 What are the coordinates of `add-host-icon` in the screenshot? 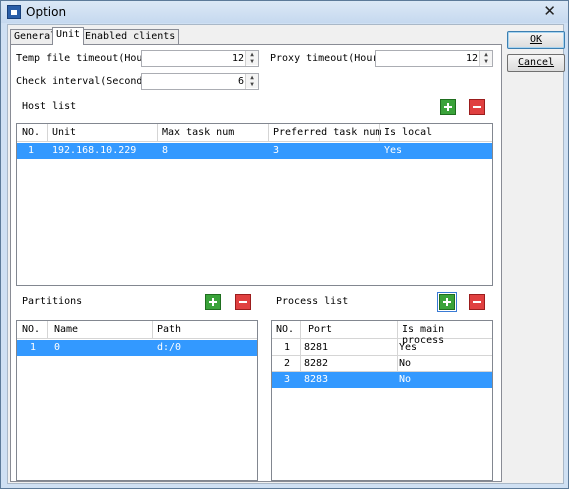 It's located at (448, 107).